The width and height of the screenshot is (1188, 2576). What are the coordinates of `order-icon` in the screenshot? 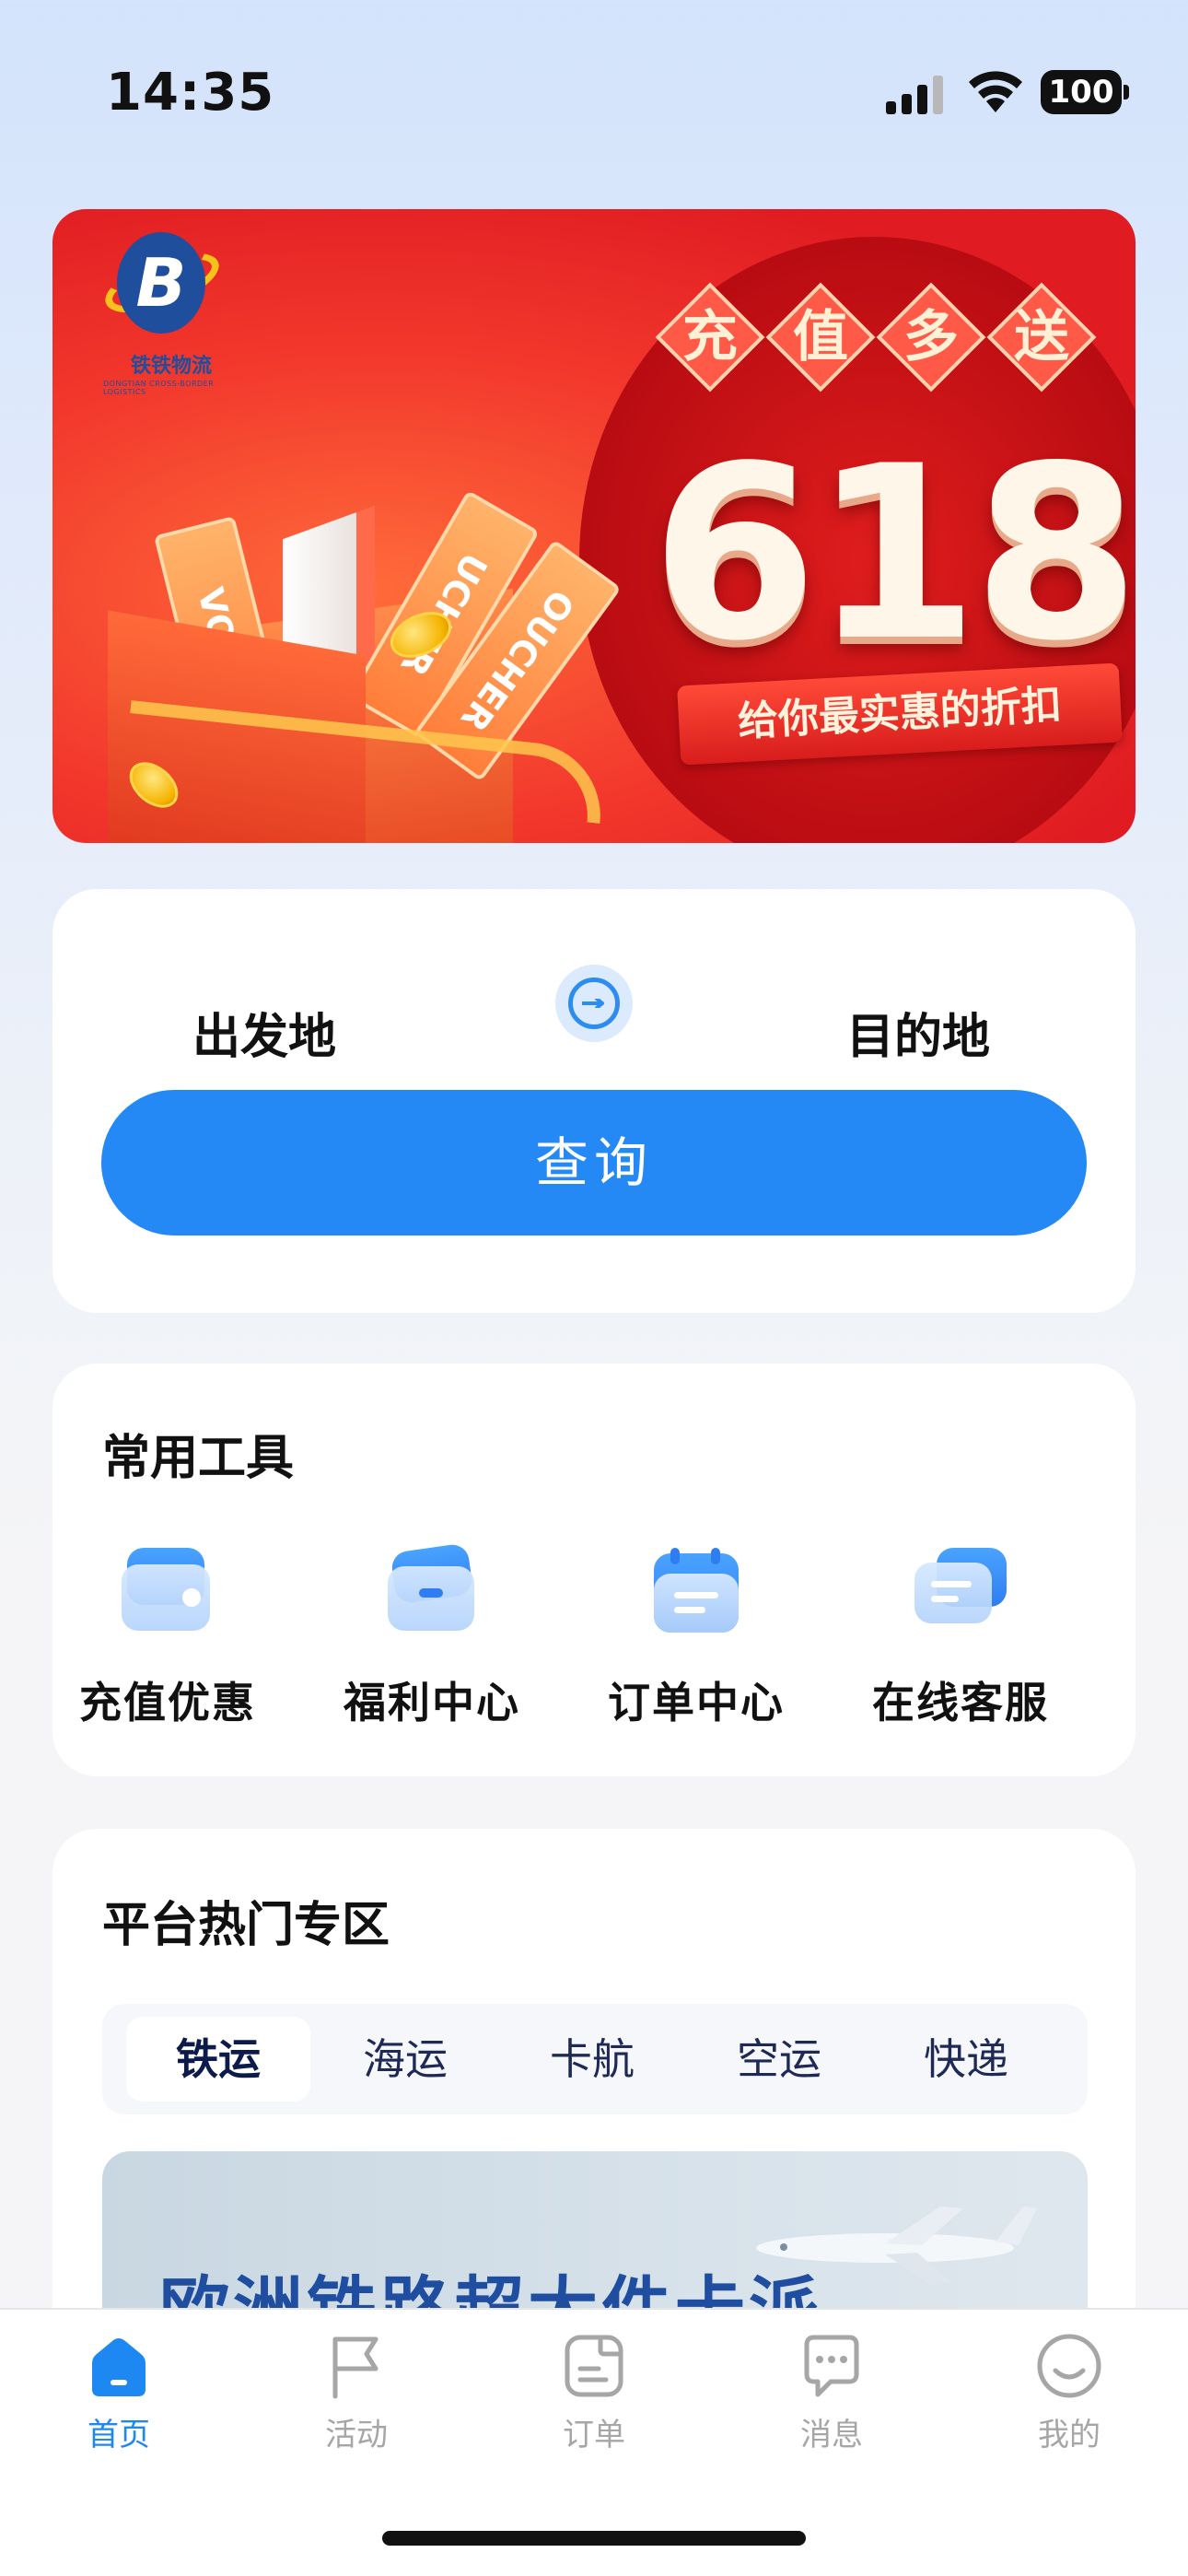 It's located at (594, 2366).